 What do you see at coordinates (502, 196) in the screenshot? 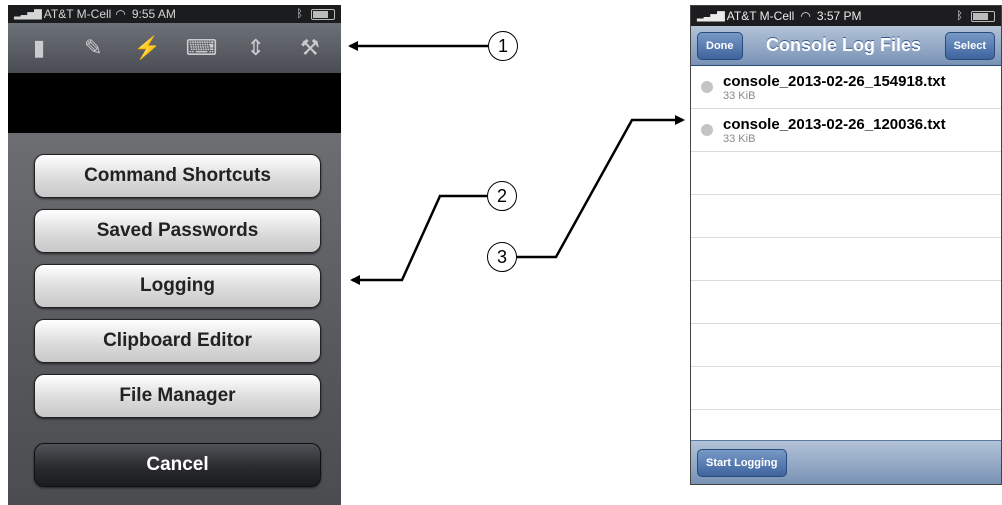
I see `callout-2: 2` at bounding box center [502, 196].